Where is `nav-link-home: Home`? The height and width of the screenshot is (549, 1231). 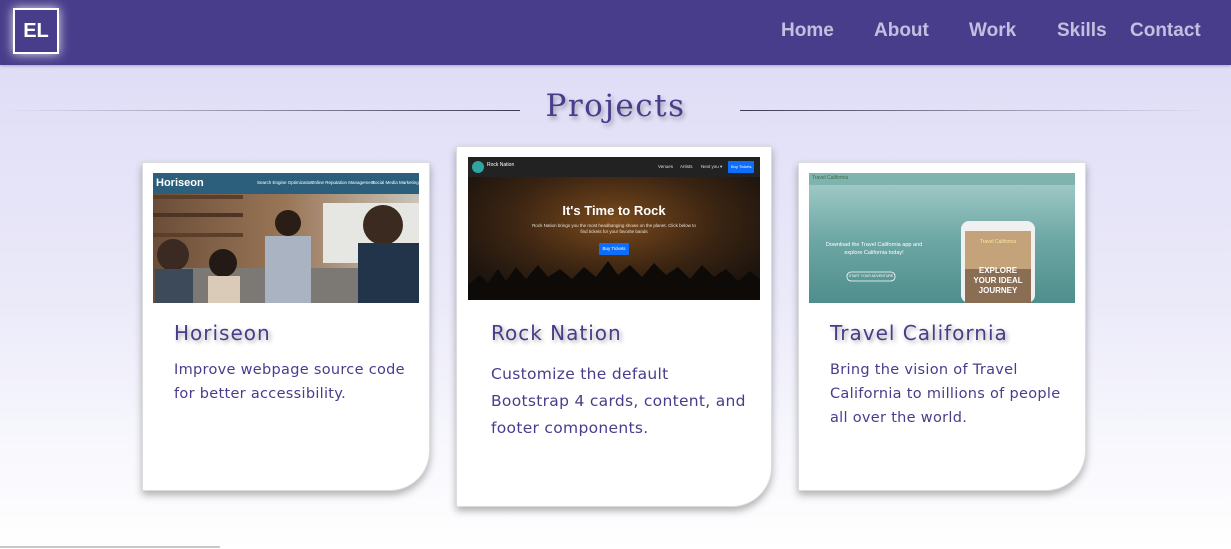 nav-link-home: Home is located at coordinates (807, 31).